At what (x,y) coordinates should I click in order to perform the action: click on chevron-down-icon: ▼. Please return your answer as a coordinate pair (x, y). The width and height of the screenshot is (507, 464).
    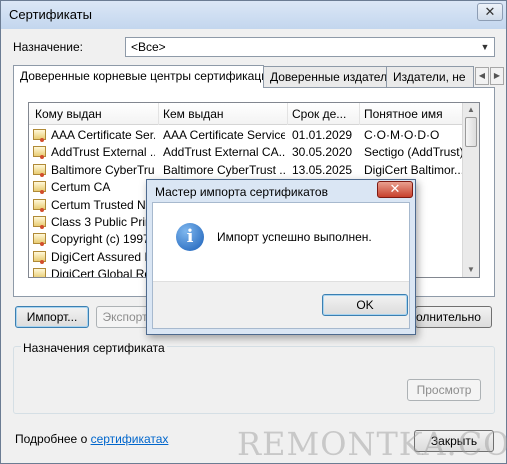
    Looking at the image, I should click on (485, 47).